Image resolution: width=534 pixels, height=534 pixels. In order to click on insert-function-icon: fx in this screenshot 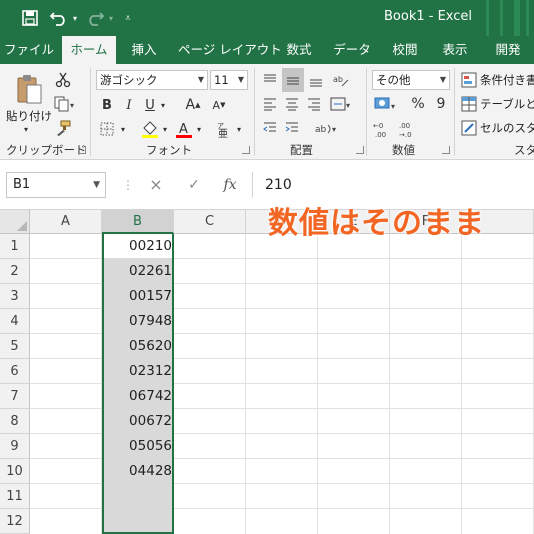, I will do `click(230, 185)`.